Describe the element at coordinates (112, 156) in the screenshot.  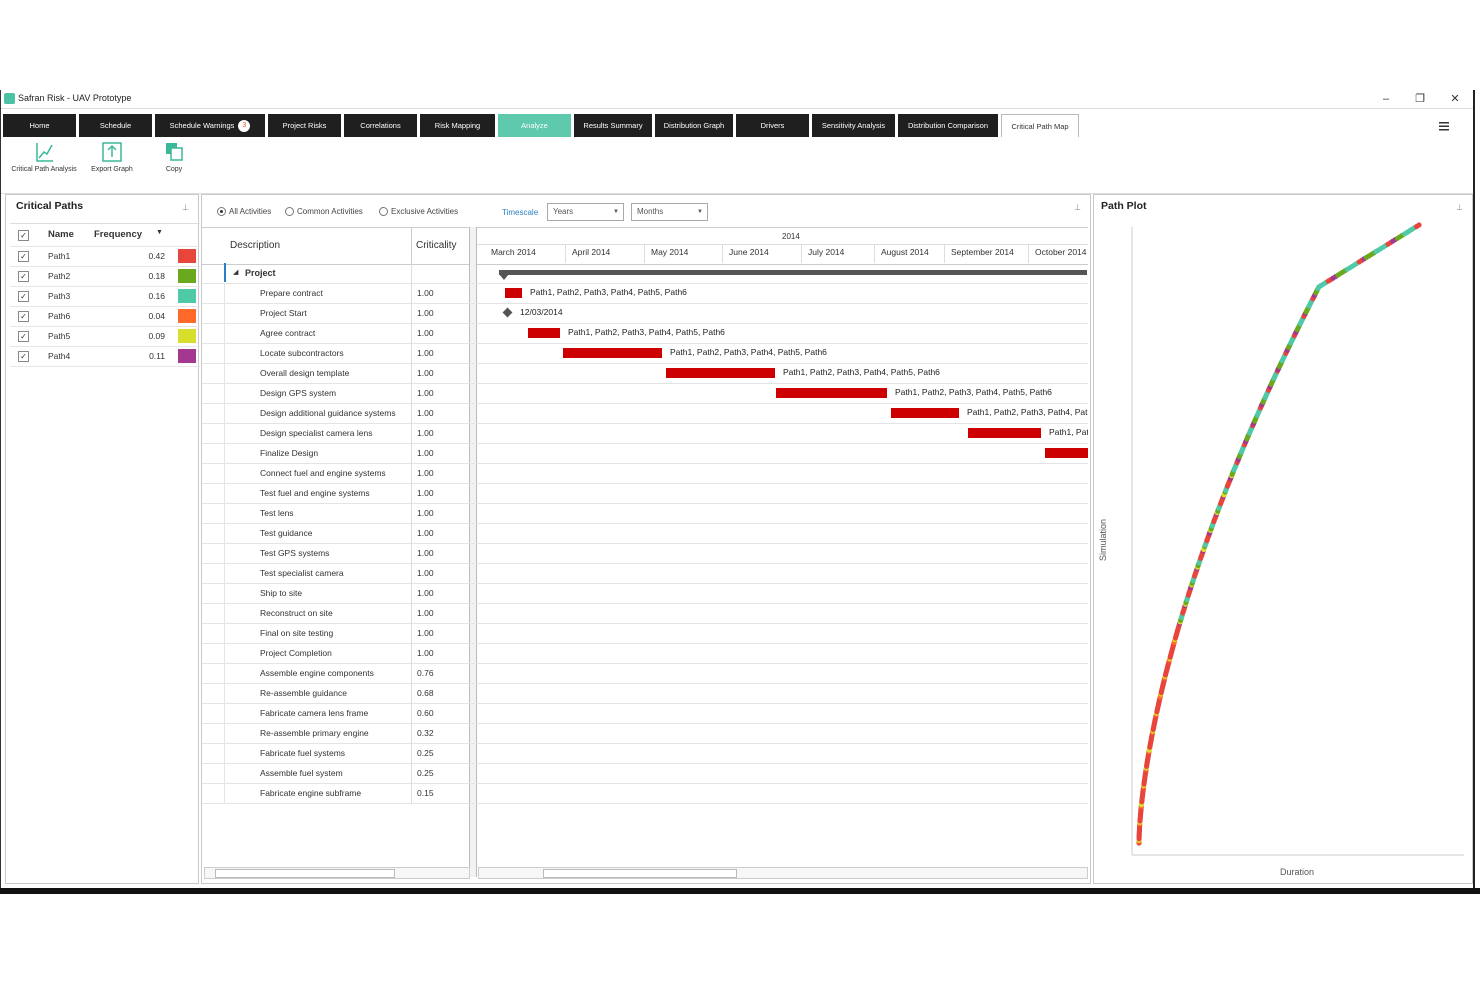
I see `export-graph-button: Export Graph` at that location.